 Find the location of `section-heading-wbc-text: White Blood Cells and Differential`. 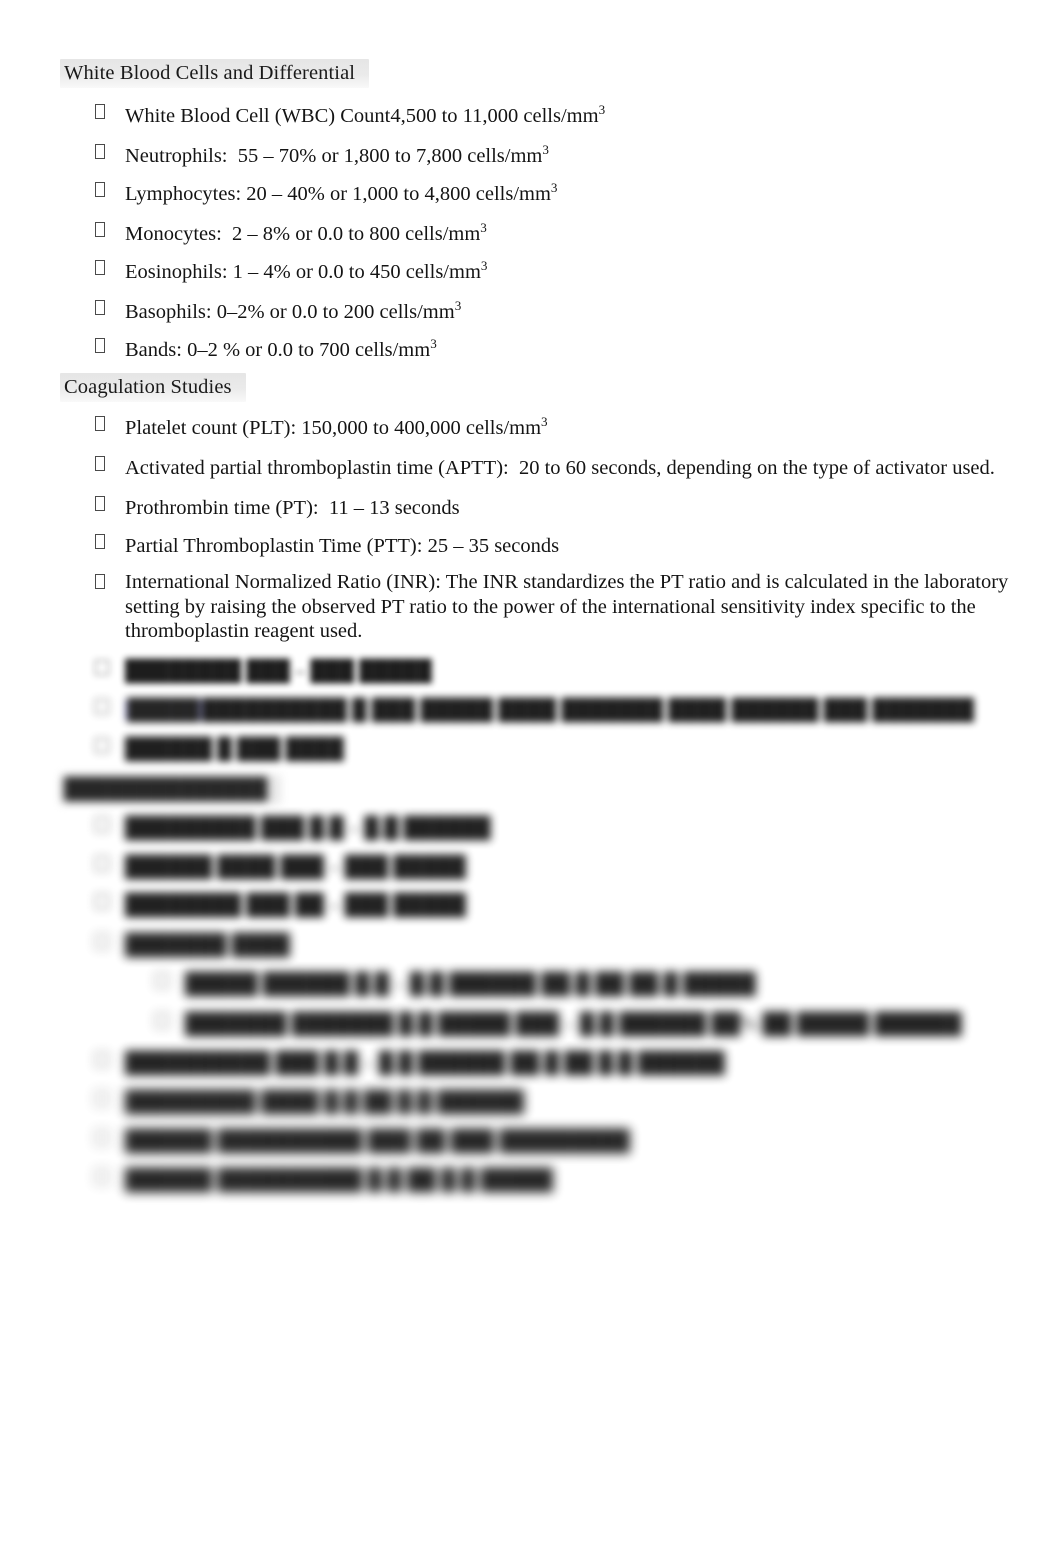

section-heading-wbc-text: White Blood Cells and Differential is located at coordinates (215, 73).